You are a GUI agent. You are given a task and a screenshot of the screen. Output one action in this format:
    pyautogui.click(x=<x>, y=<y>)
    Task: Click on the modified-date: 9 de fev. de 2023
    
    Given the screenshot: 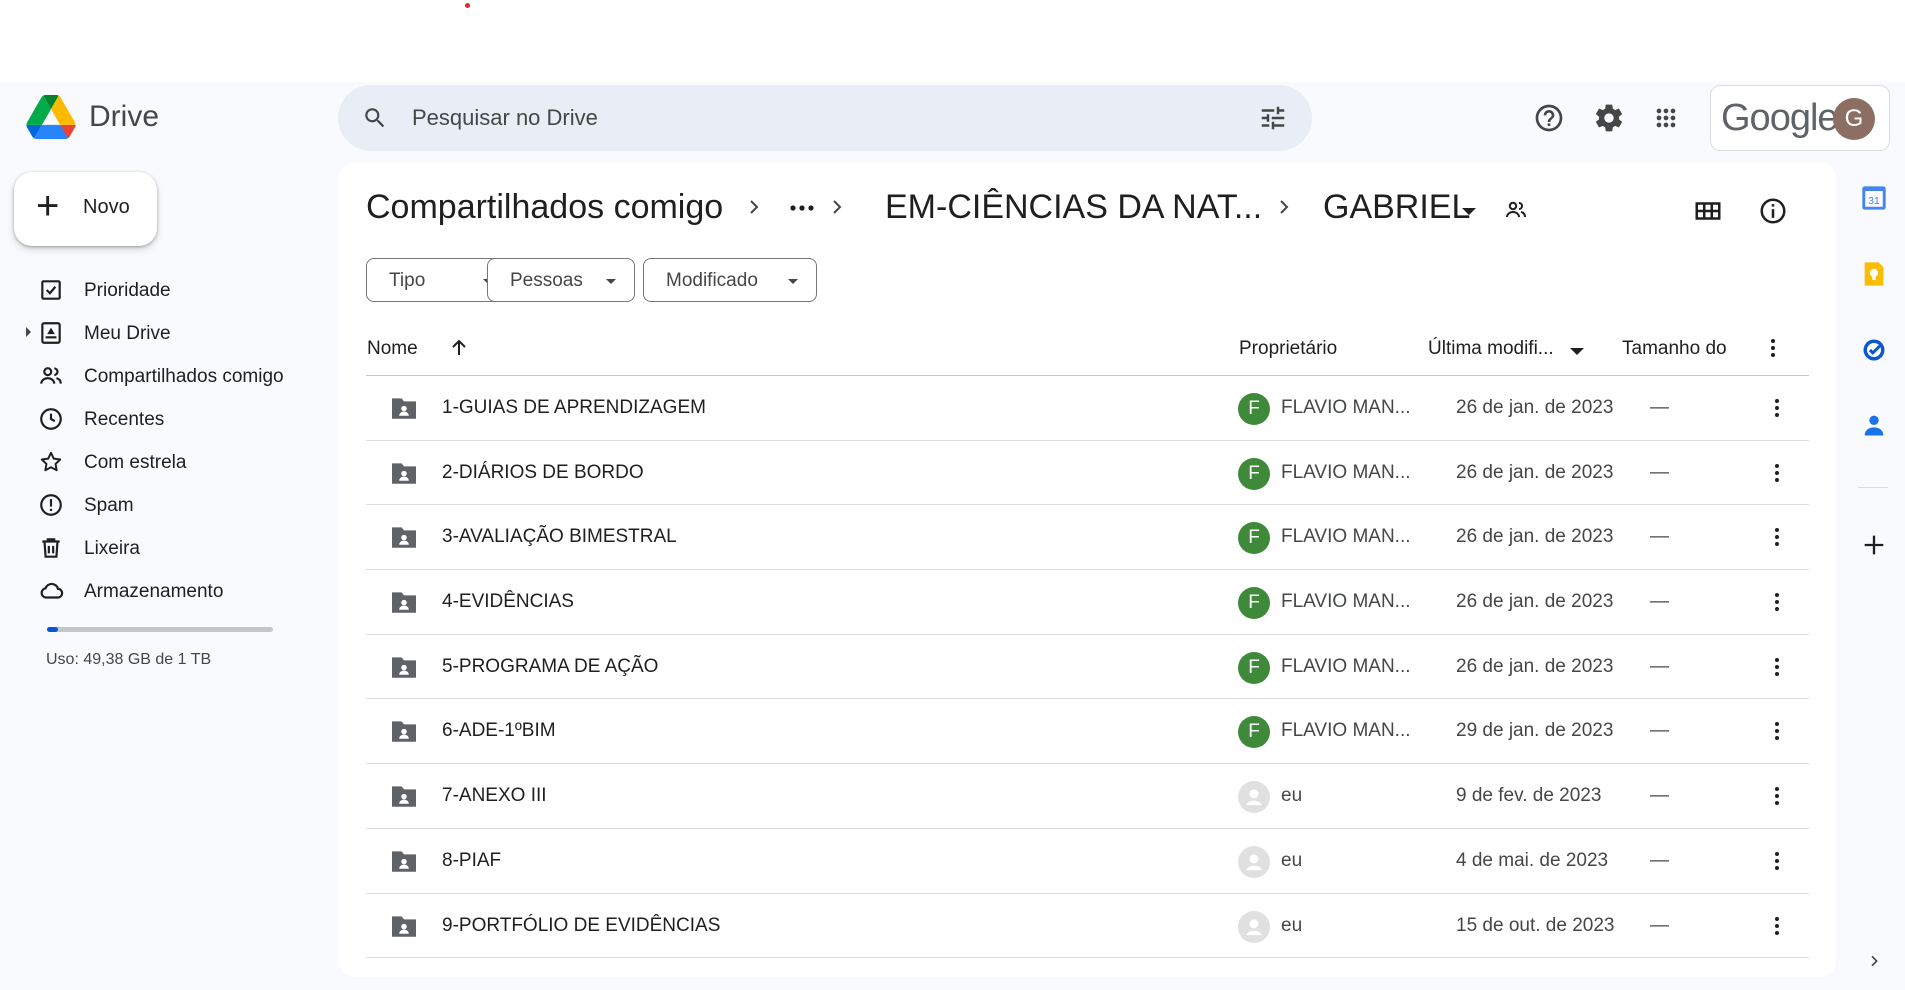 What is the action you would take?
    pyautogui.click(x=1529, y=796)
    